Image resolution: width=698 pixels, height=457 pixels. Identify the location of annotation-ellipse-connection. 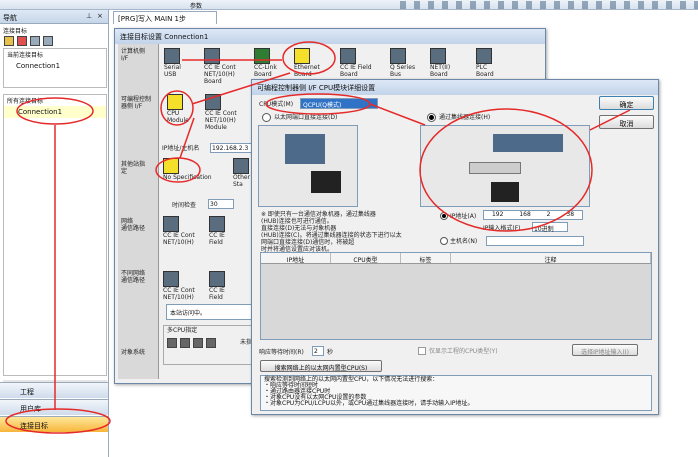
(55, 111).